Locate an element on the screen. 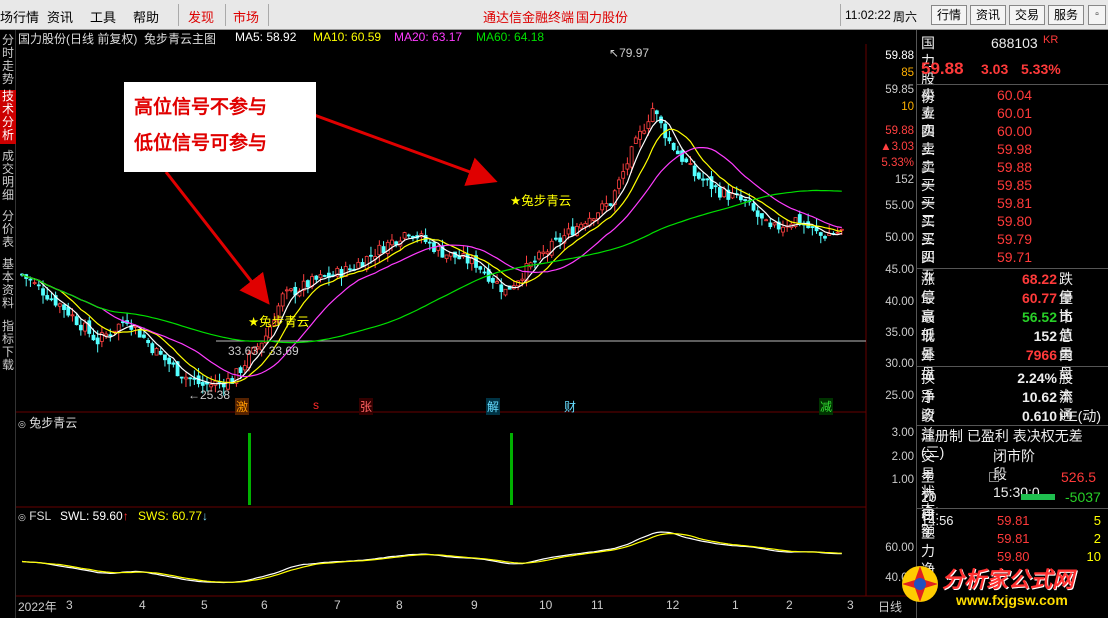  tick-volume: 2 is located at coordinates (1097, 538).